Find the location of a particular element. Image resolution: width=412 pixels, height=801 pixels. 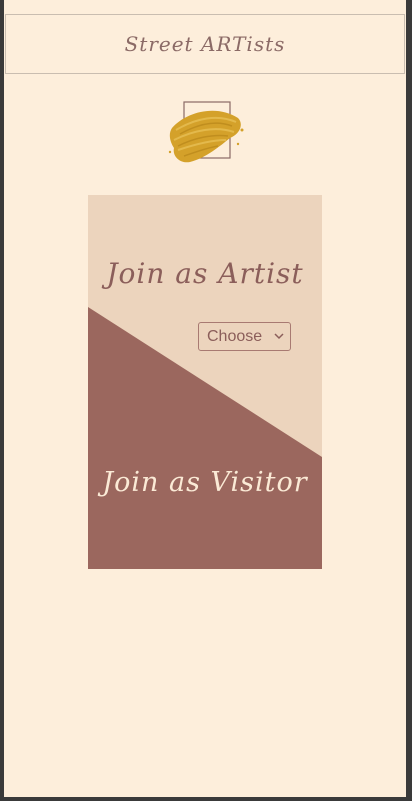

join-as-visitor-label: Join as Visitor is located at coordinates (205, 482).